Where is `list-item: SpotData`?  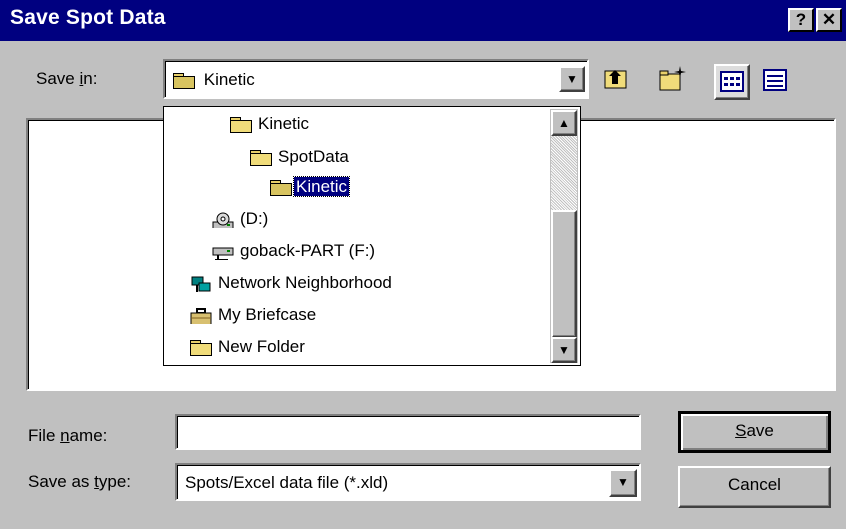
list-item: SpotData is located at coordinates (299, 157).